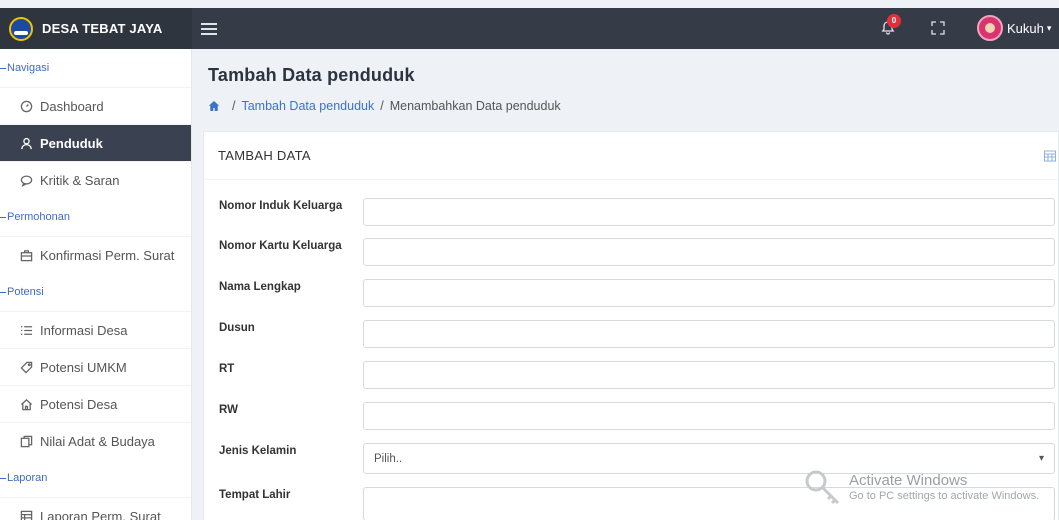 This screenshot has height=520, width=1059. What do you see at coordinates (260, 287) in the screenshot?
I see `nama-label: Nama Lengkap` at bounding box center [260, 287].